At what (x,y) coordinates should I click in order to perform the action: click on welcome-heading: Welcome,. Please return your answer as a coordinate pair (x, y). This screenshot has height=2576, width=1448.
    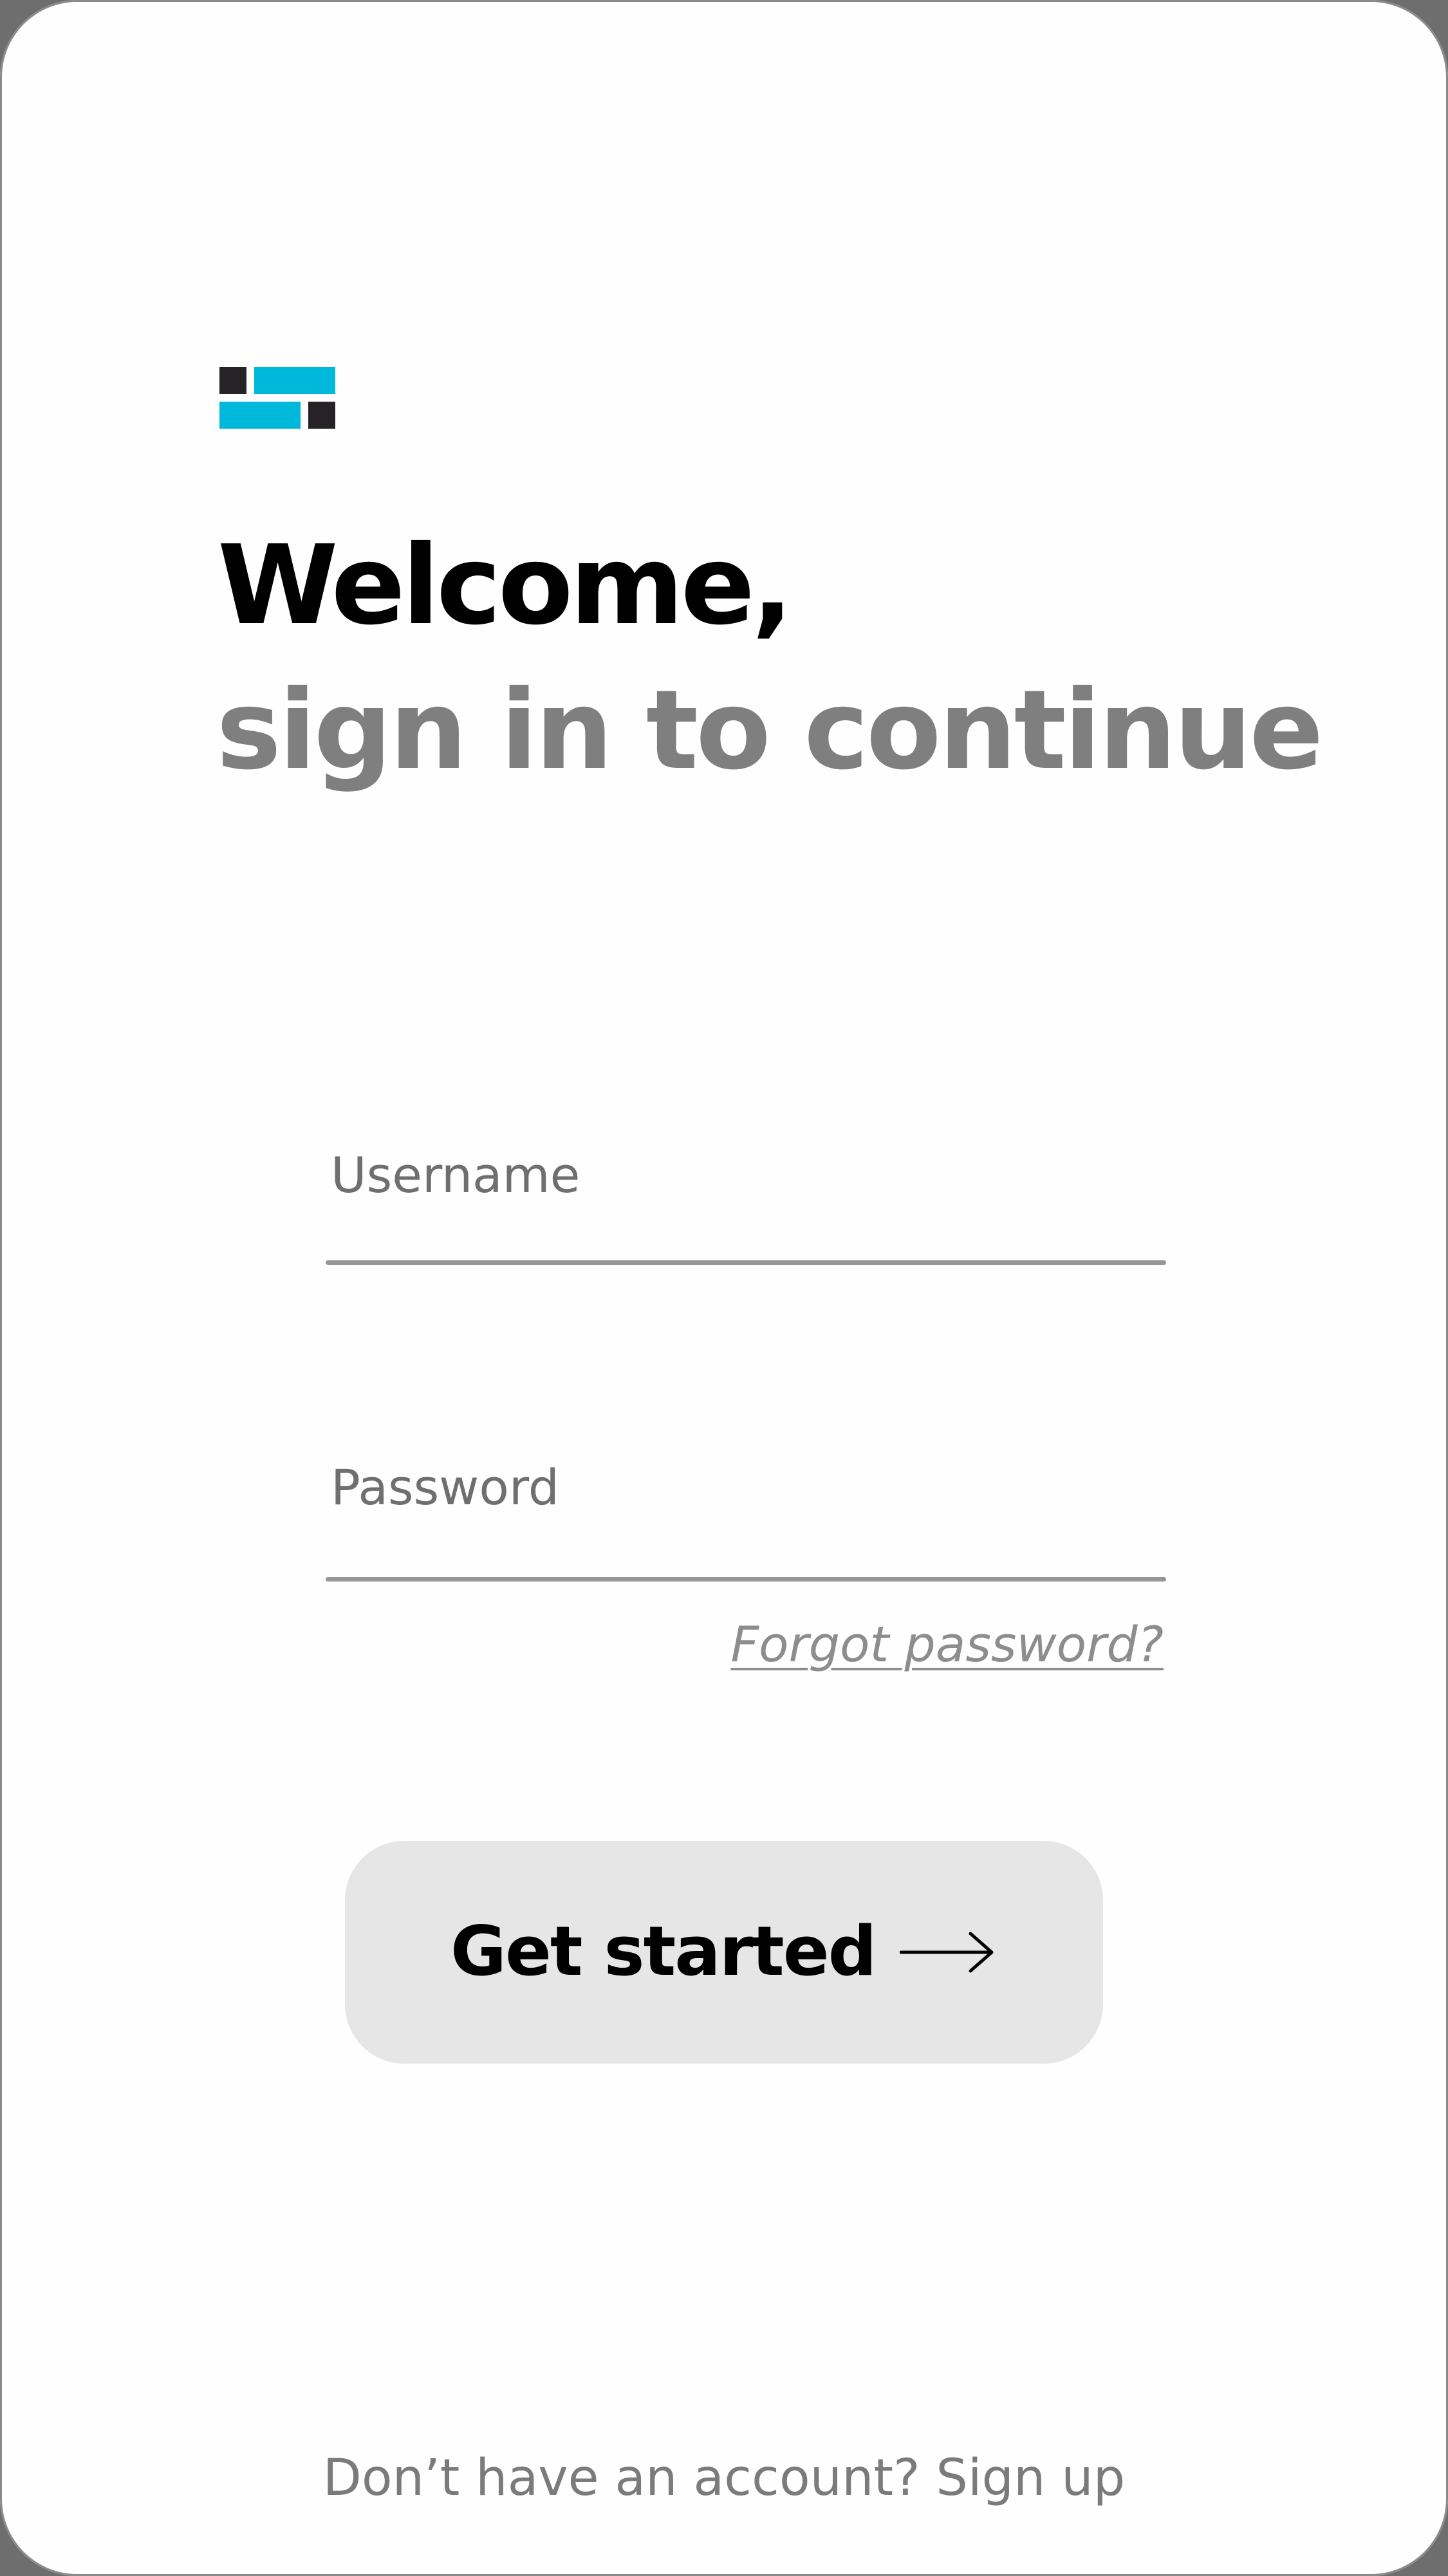
    Looking at the image, I should click on (506, 585).